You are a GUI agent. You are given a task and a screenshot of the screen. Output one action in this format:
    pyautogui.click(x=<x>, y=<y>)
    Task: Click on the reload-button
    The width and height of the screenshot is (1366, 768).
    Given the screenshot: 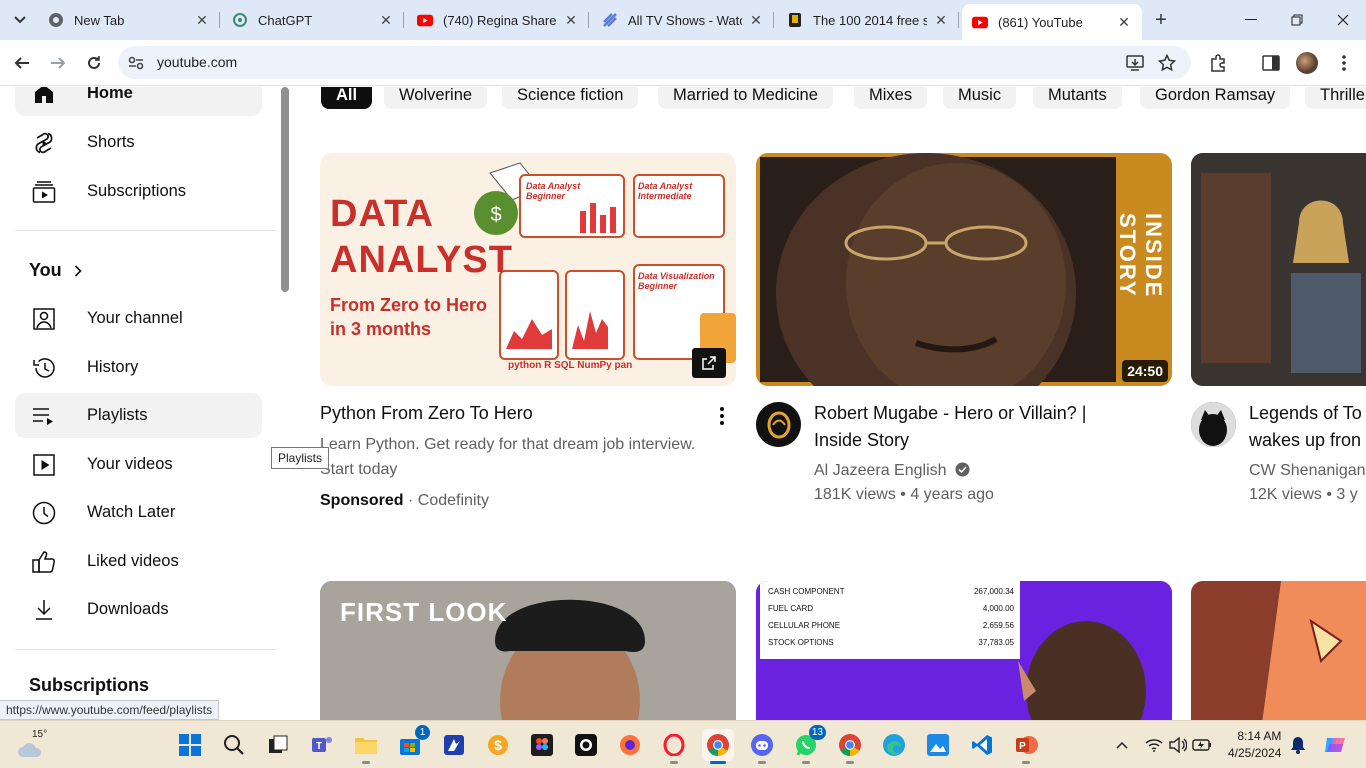 What is the action you would take?
    pyautogui.click(x=94, y=63)
    